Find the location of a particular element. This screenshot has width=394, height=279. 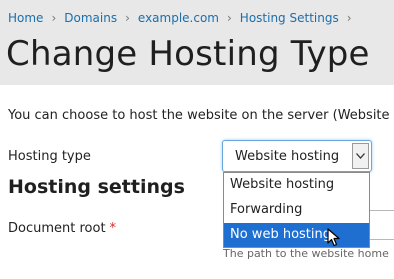

page-title: Change Hosting Type is located at coordinates (188, 54).